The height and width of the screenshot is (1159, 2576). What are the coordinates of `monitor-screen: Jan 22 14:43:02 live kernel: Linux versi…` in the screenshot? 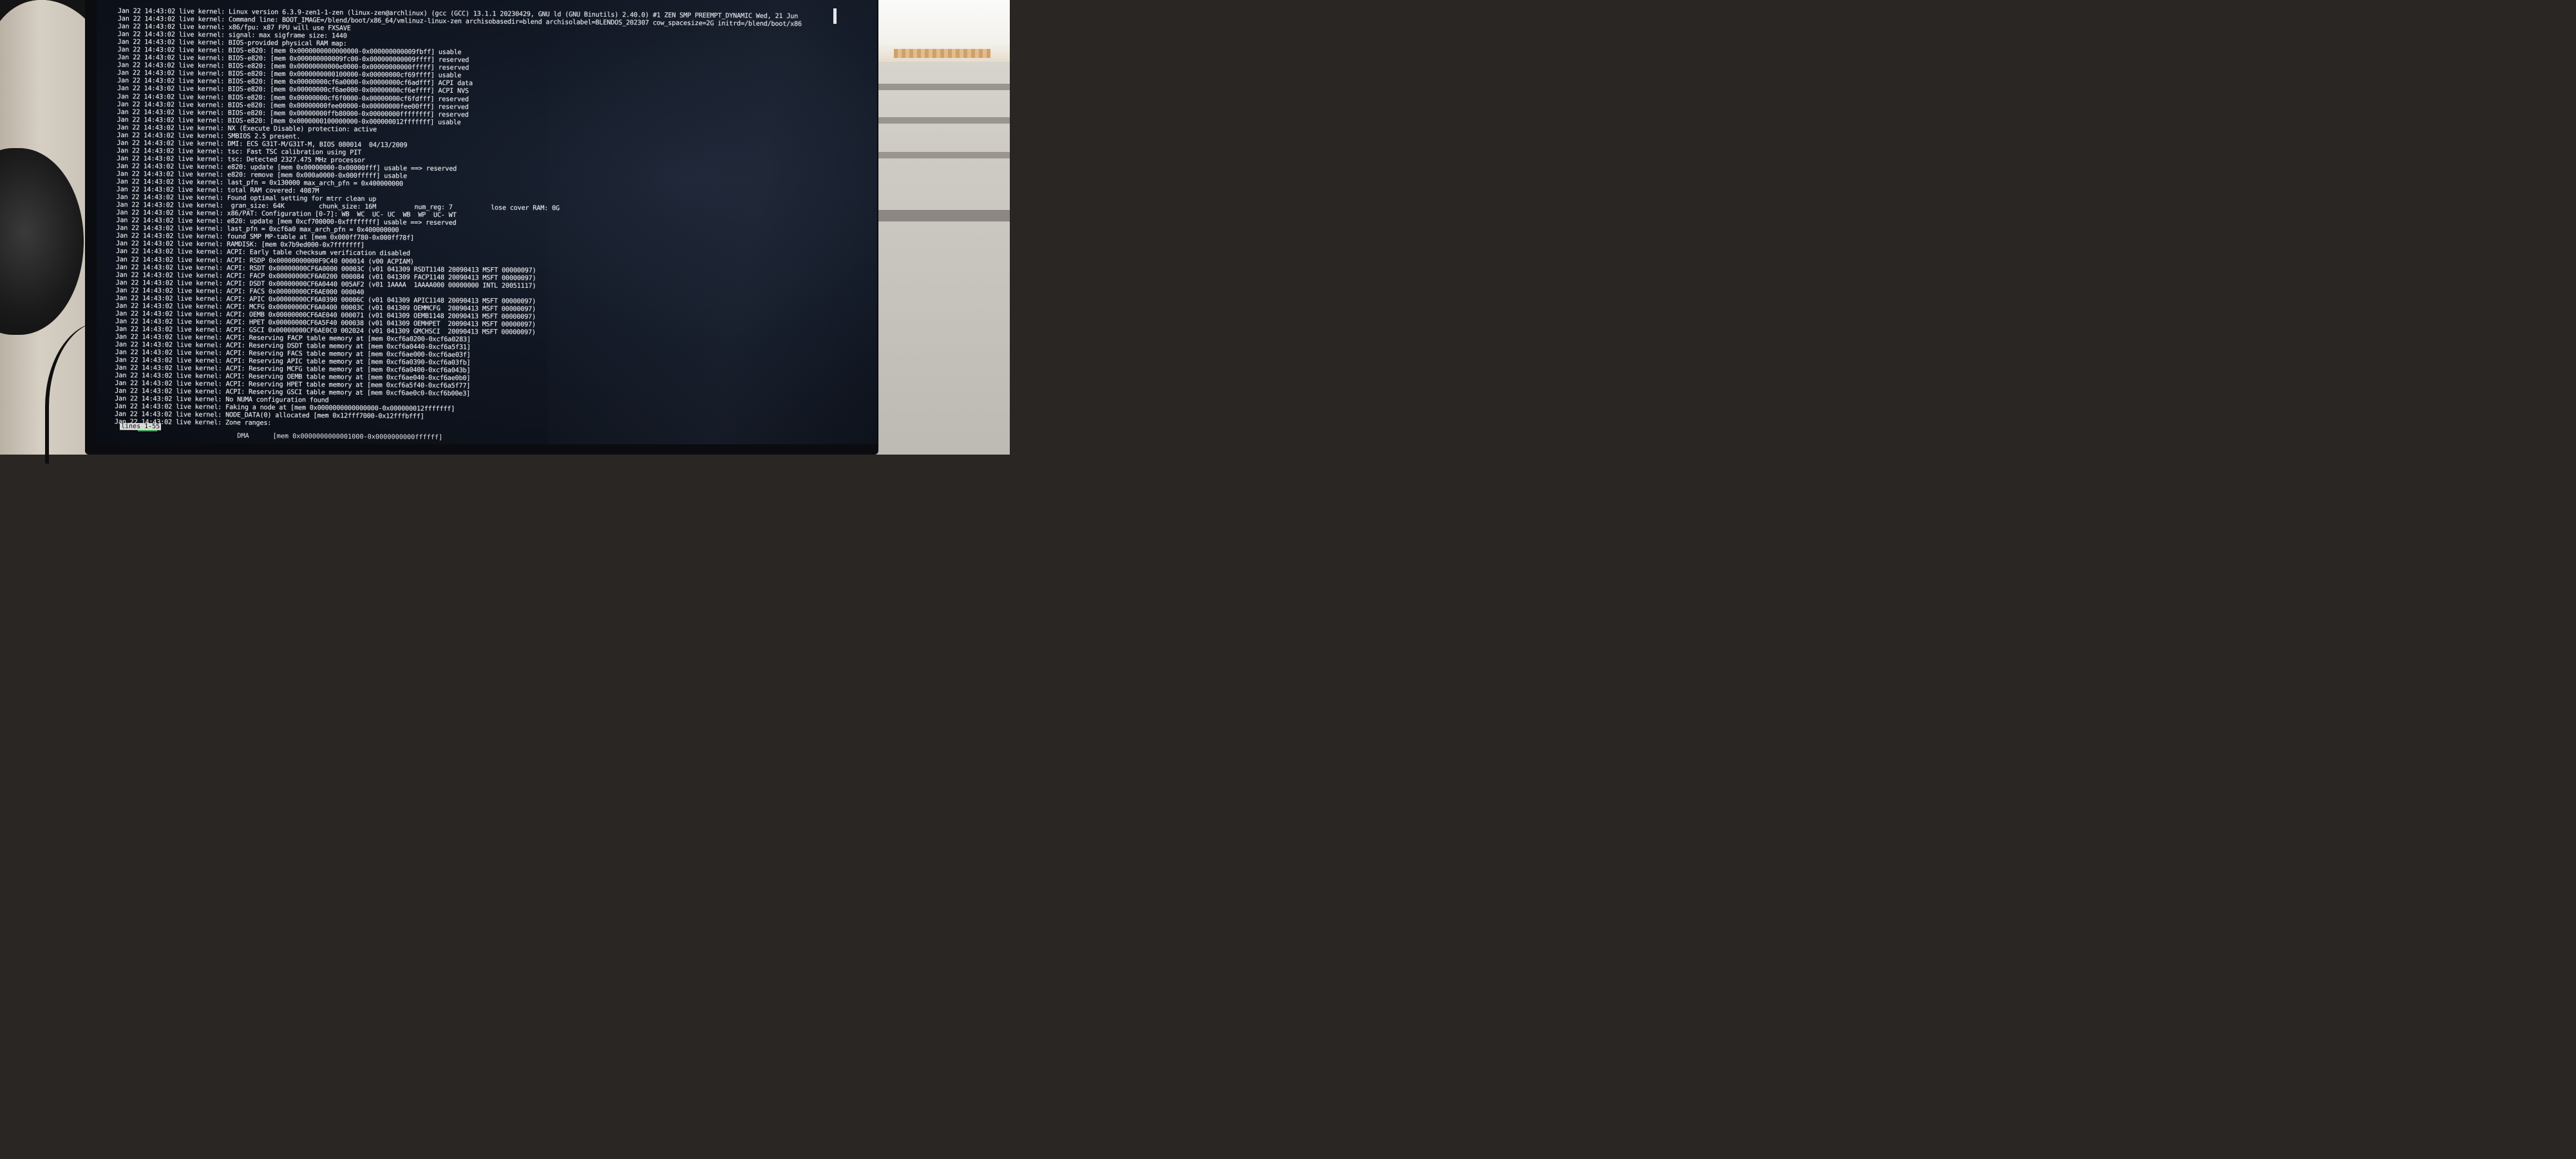 It's located at (487, 222).